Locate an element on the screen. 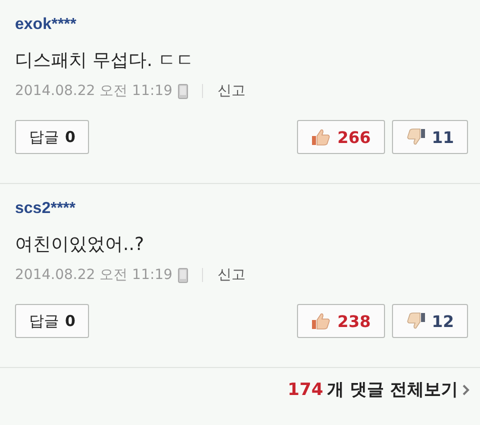 Image resolution: width=480 pixels, height=425 pixels. view-all-comments-link: 174 개 댓글 전체보기 is located at coordinates (379, 389).